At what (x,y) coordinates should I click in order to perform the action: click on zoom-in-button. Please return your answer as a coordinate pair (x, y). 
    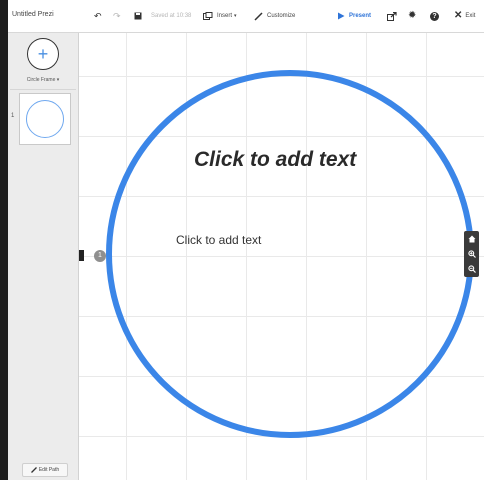
    Looking at the image, I should click on (471, 253).